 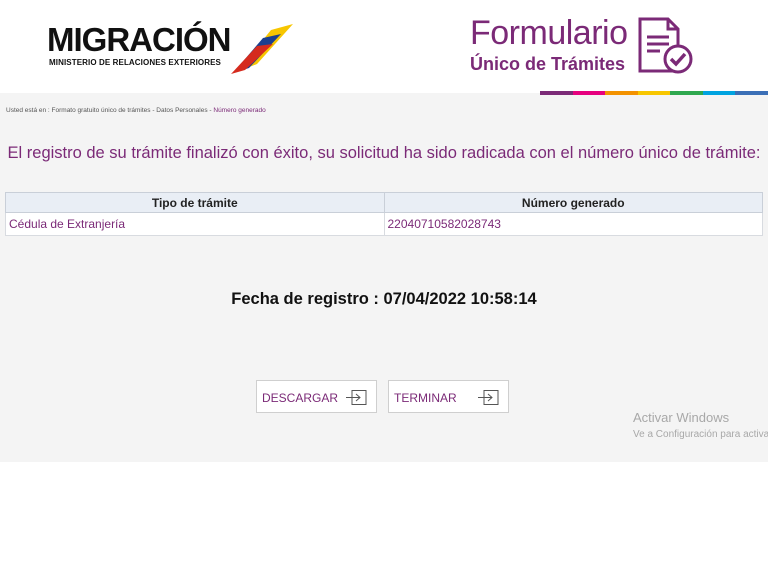 What do you see at coordinates (425, 398) in the screenshot?
I see `finish-button-label: TERMINAR` at bounding box center [425, 398].